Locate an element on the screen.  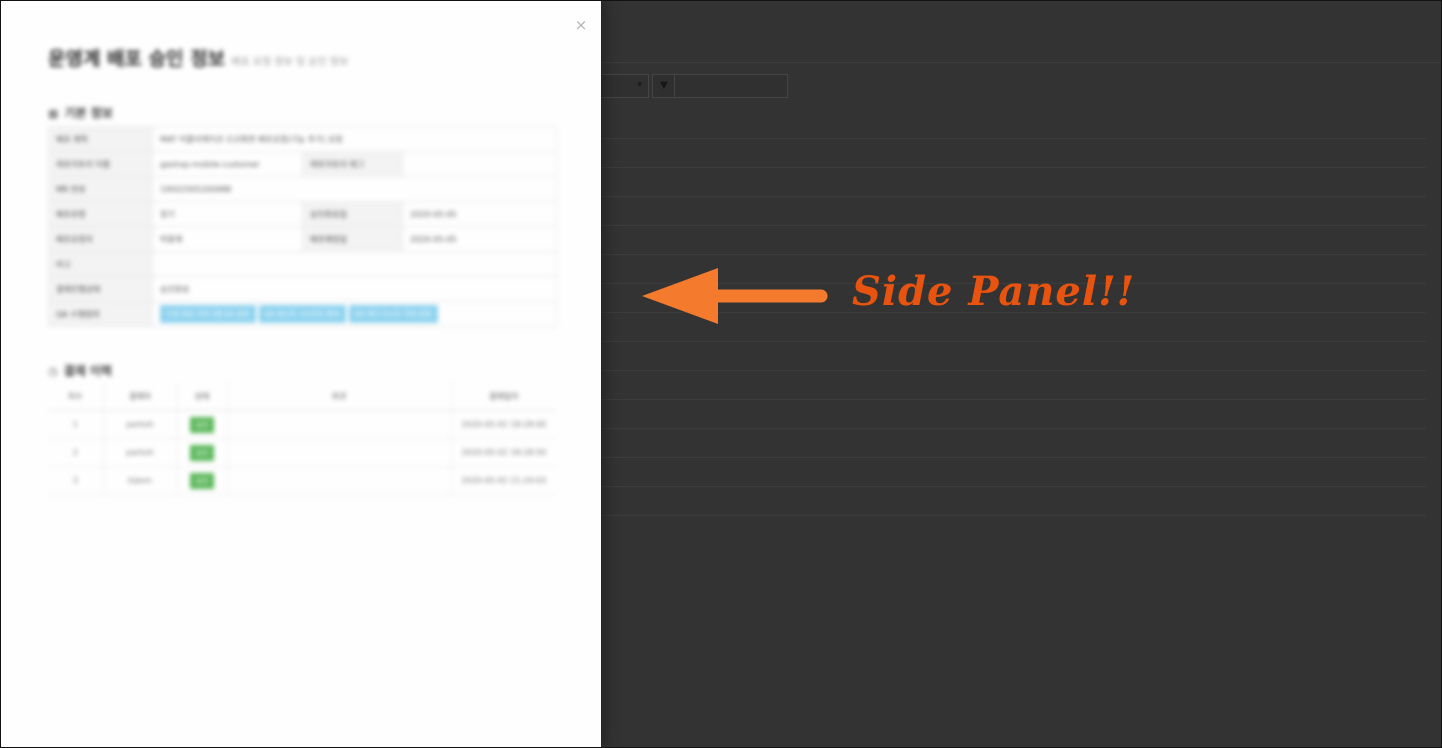
info-value: 정기 is located at coordinates (227, 214).